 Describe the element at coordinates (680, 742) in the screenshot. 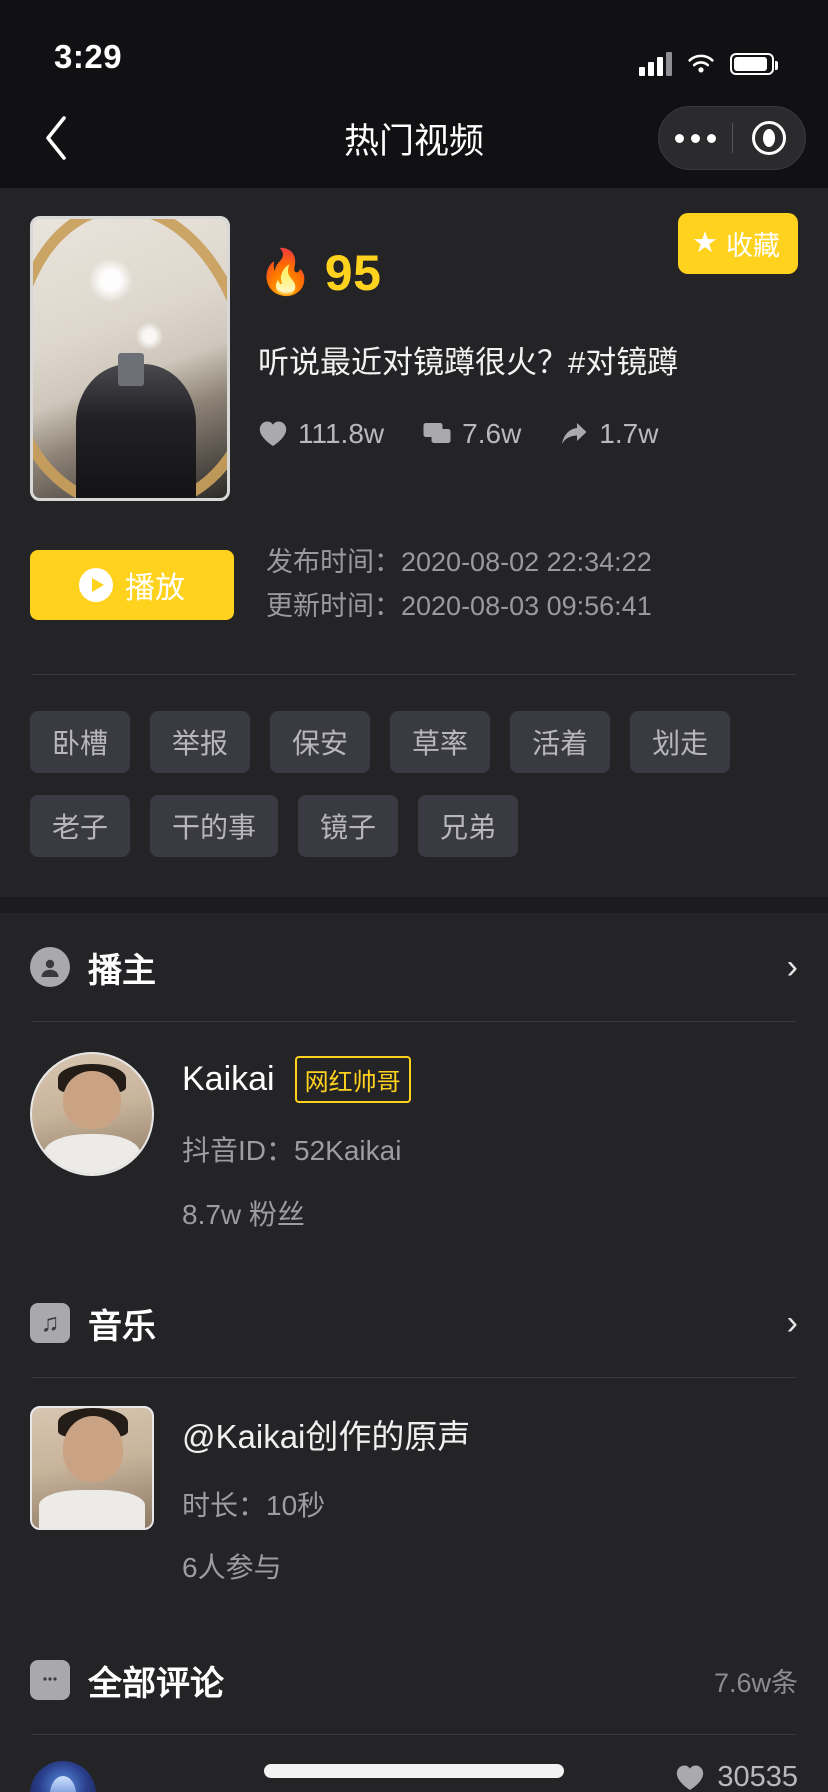

I see `tag-chip: 划走` at that location.